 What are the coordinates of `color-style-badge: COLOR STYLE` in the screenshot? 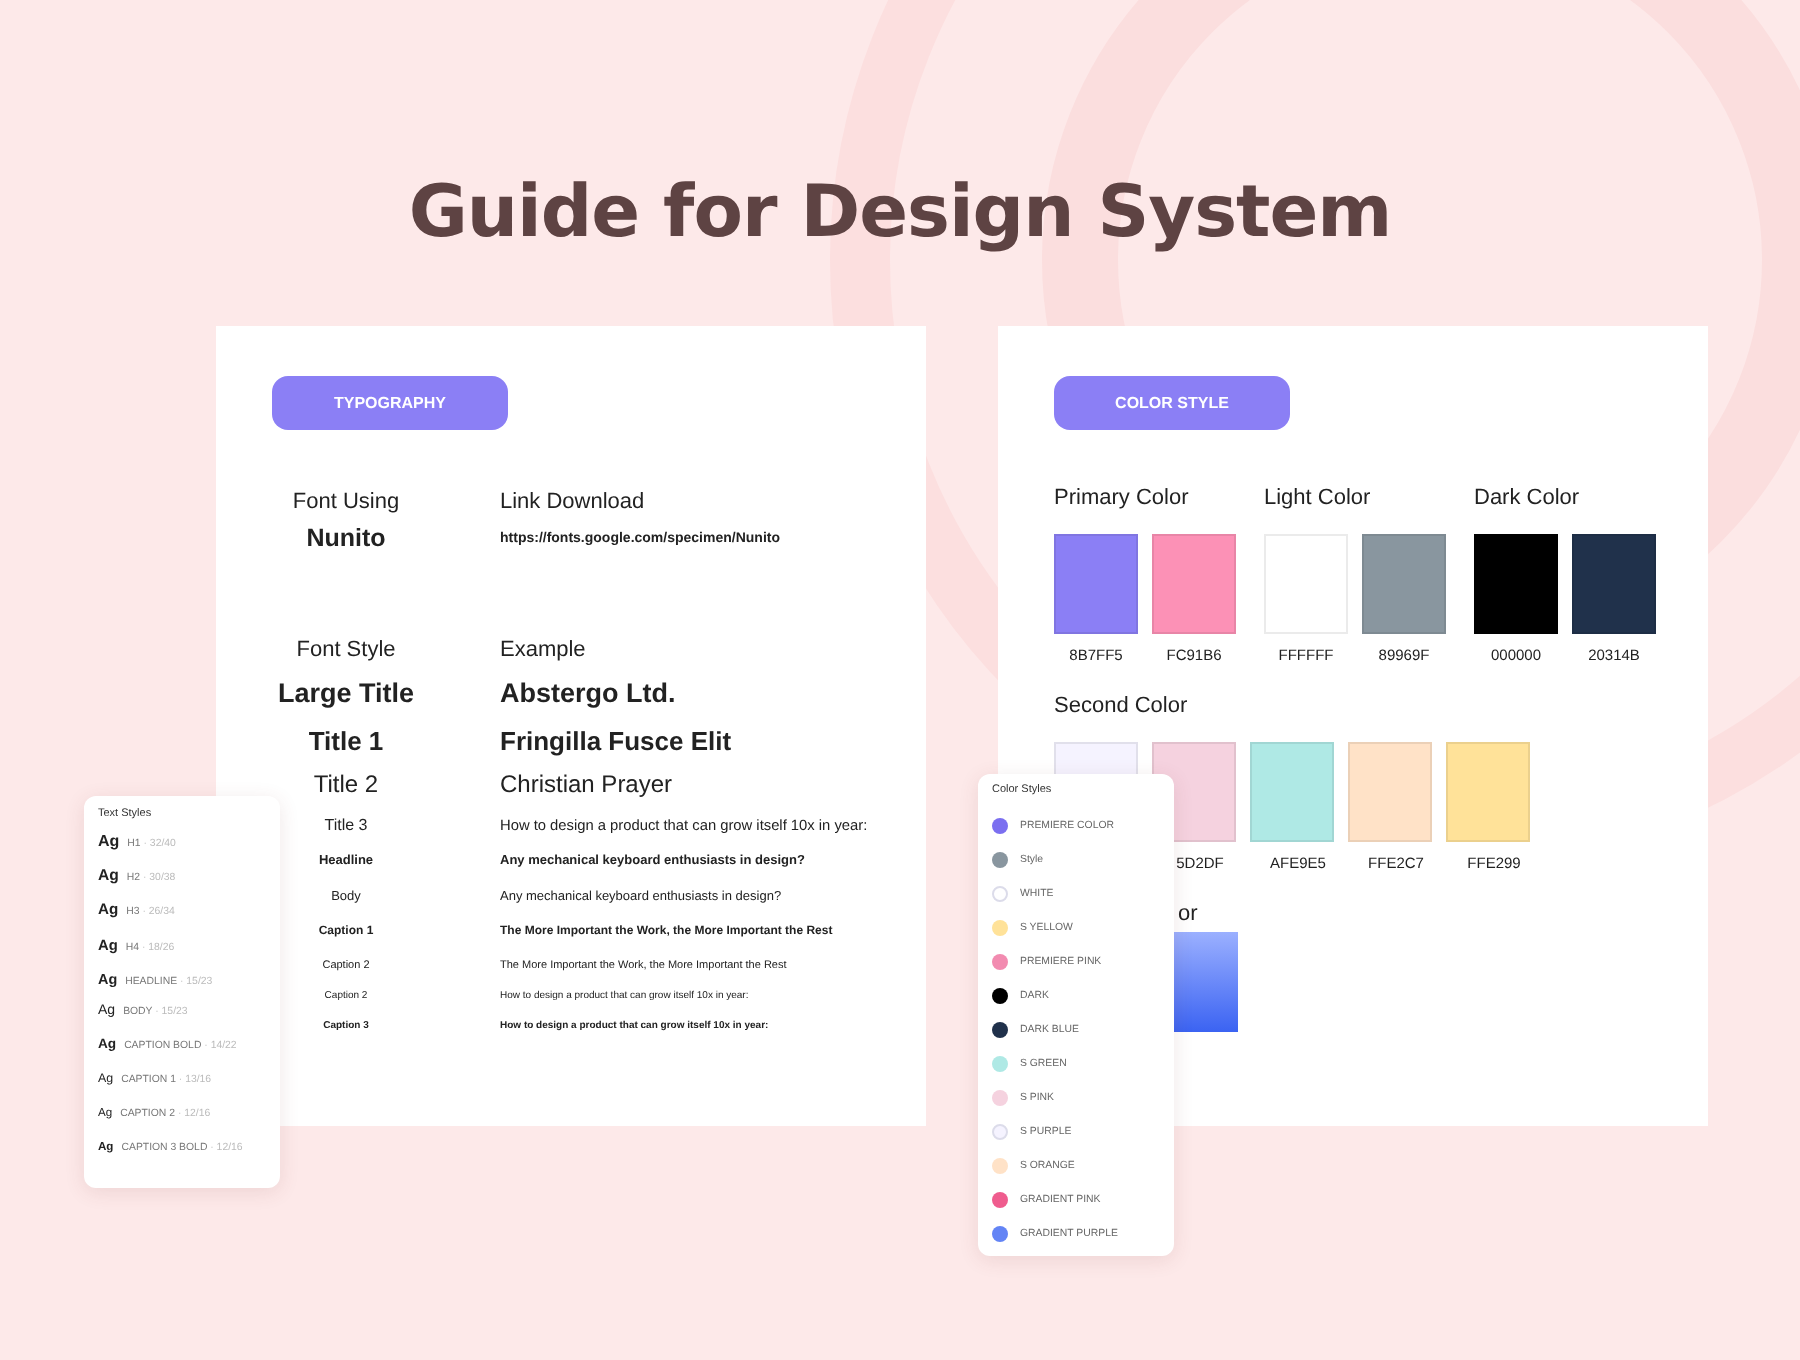 It's located at (1172, 403).